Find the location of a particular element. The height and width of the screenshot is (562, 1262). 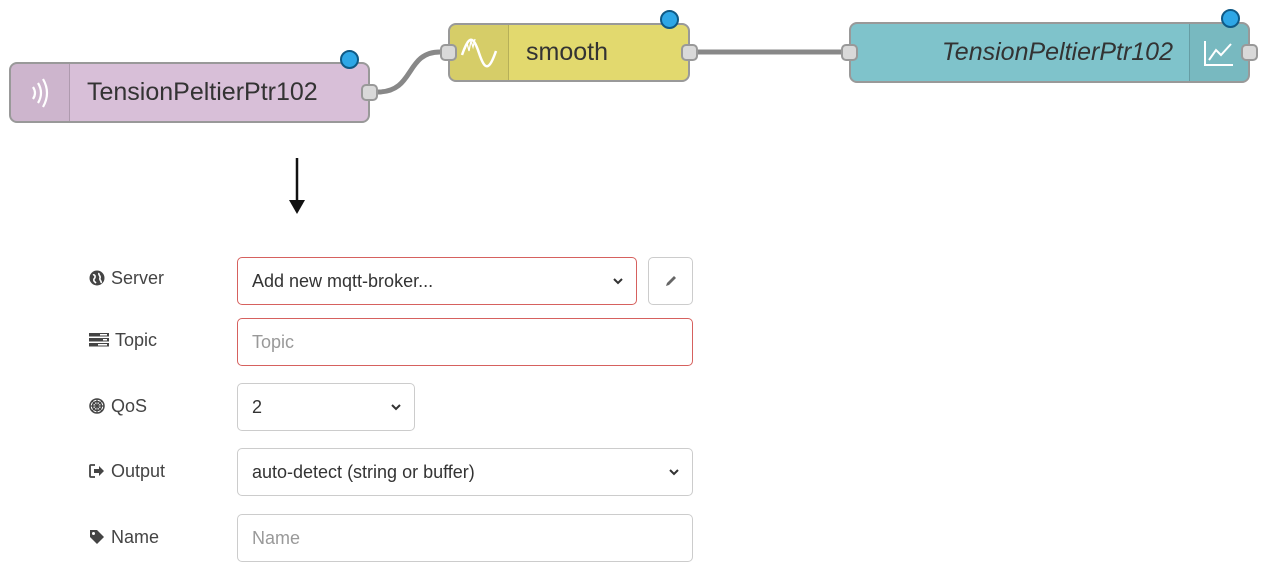

bridge-icon is located at coordinates (40, 92).